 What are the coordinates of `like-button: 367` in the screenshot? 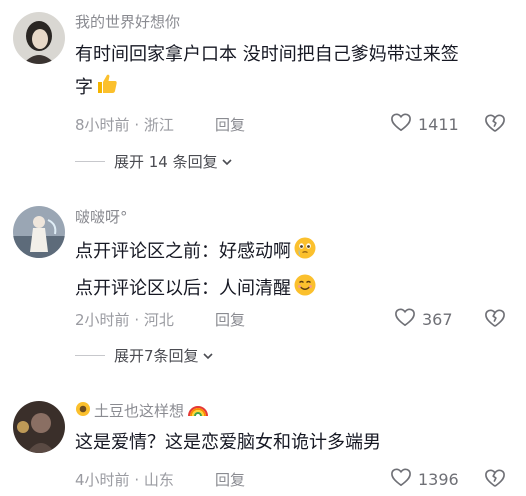 It's located at (423, 319).